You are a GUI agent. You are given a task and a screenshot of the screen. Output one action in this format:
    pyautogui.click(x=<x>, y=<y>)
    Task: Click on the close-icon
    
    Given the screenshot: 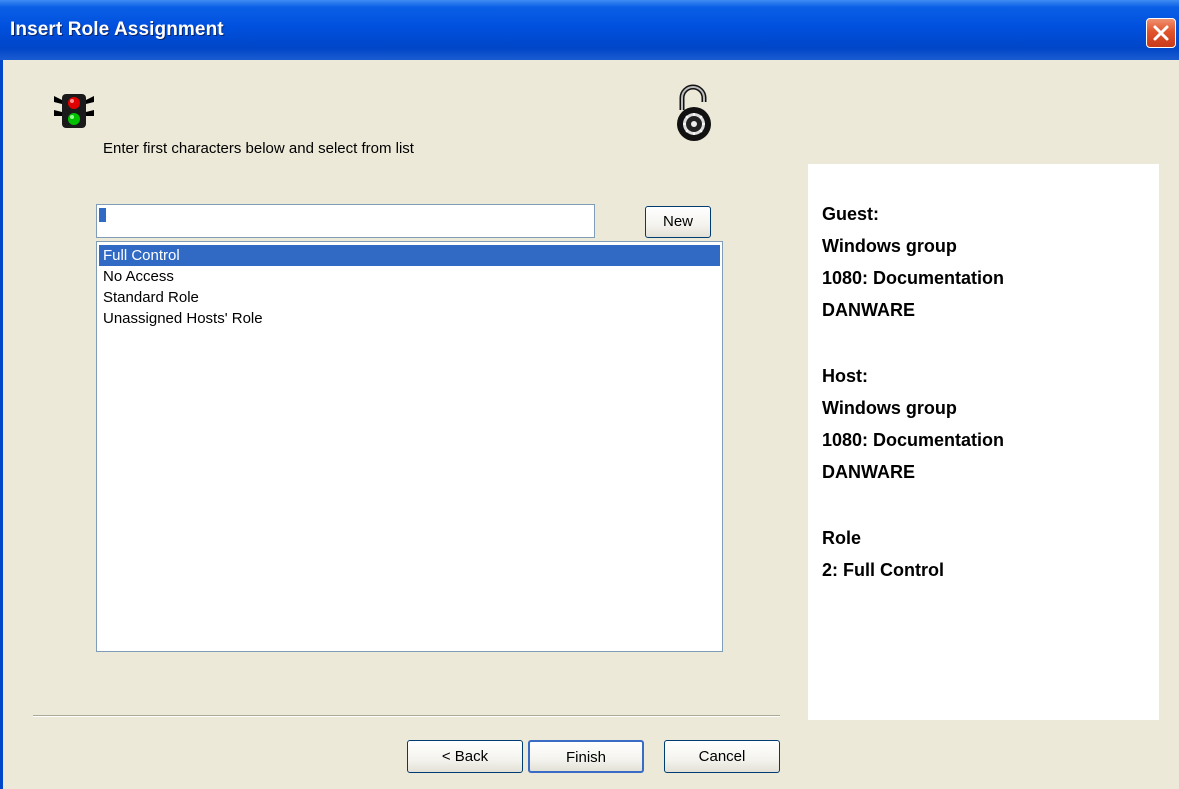 What is the action you would take?
    pyautogui.click(x=1161, y=33)
    